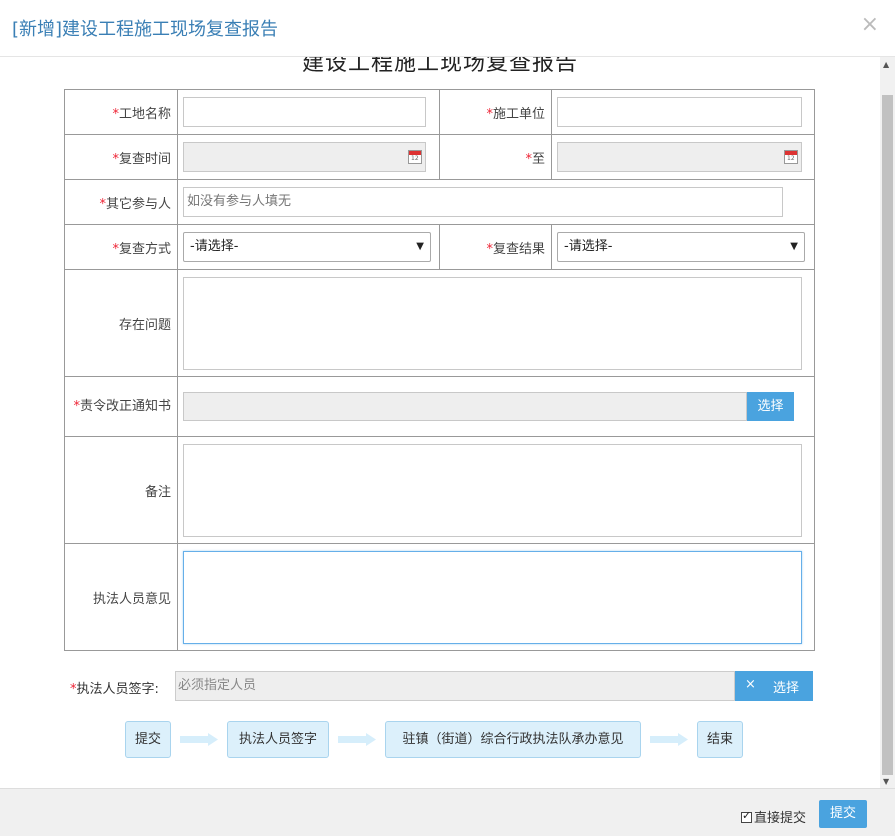 Image resolution: width=895 pixels, height=836 pixels. I want to click on dialog-header: [新增]建设工程施工现场复查报告 ×, so click(447, 28).